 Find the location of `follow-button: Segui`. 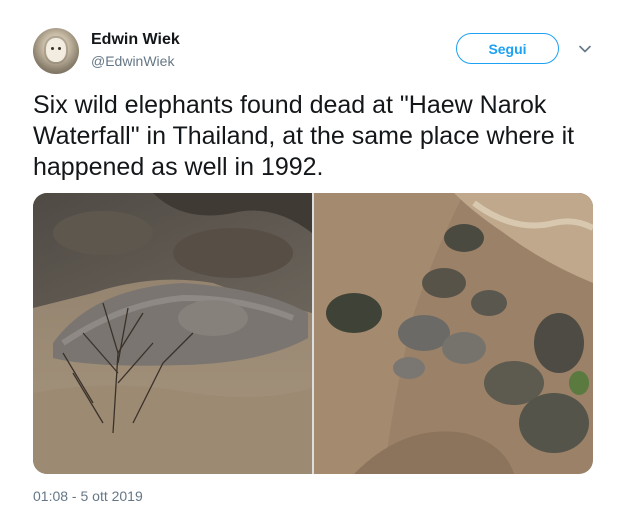

follow-button: Segui is located at coordinates (507, 48).